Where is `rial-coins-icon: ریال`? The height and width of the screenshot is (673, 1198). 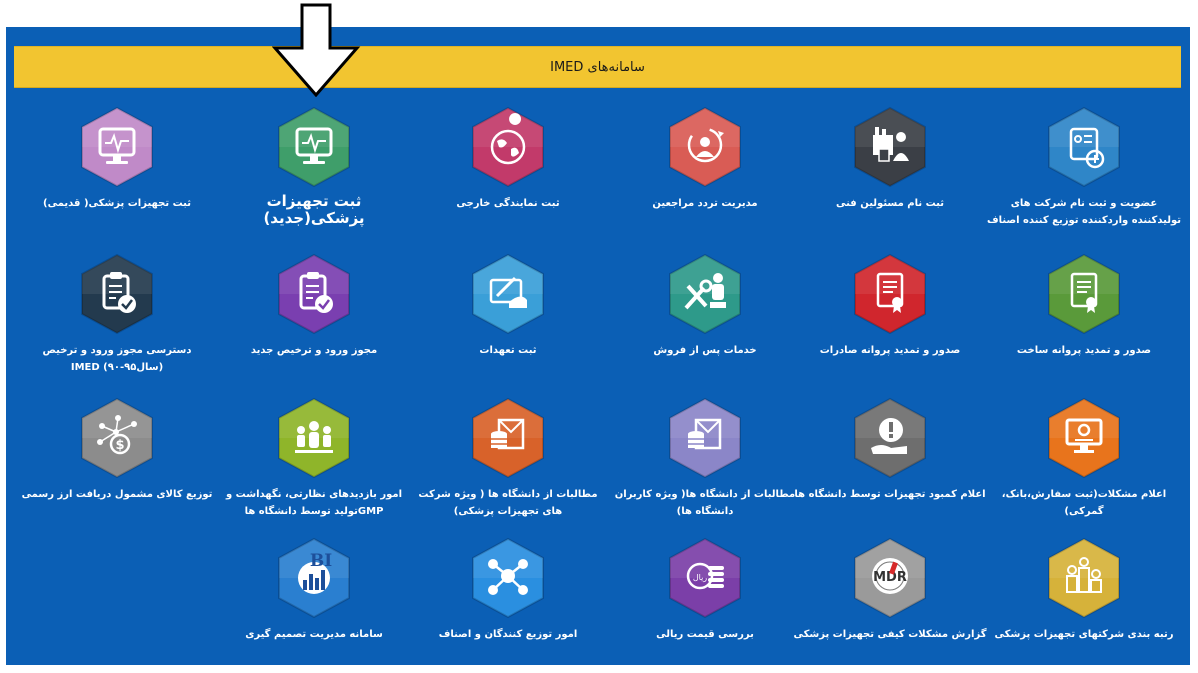 rial-coins-icon: ریال is located at coordinates (705, 578).